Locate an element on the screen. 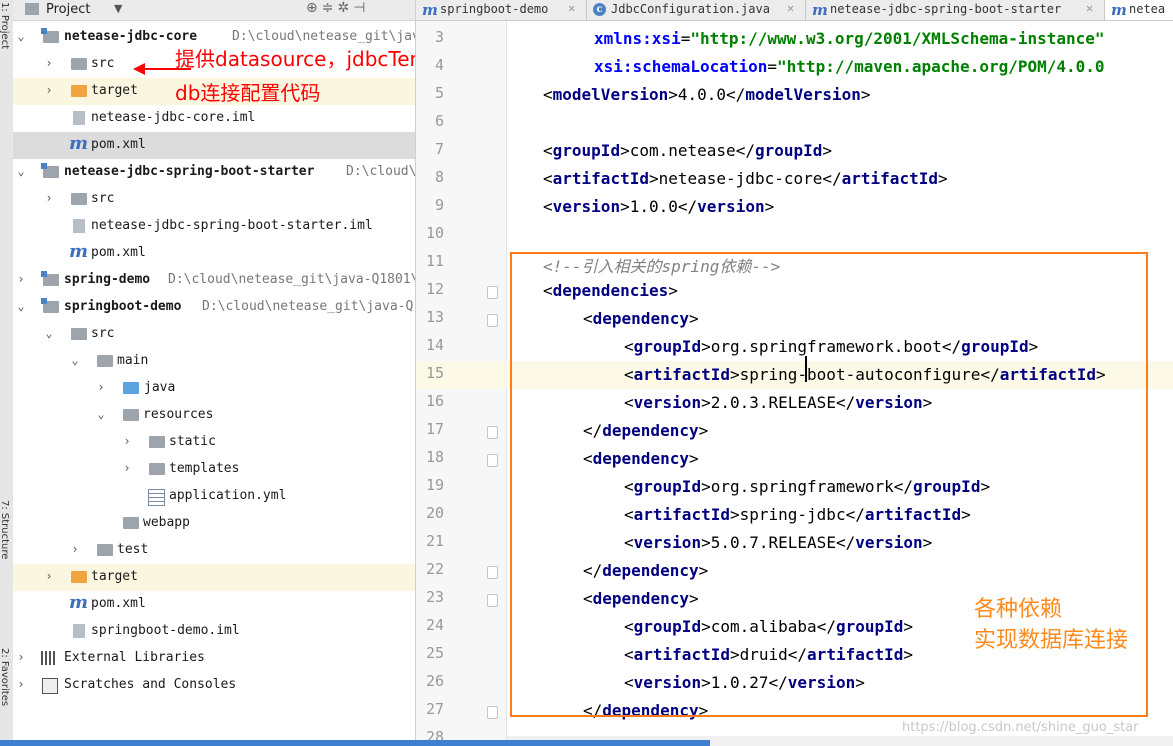  tree-label: springboot-demo is located at coordinates (123, 306).